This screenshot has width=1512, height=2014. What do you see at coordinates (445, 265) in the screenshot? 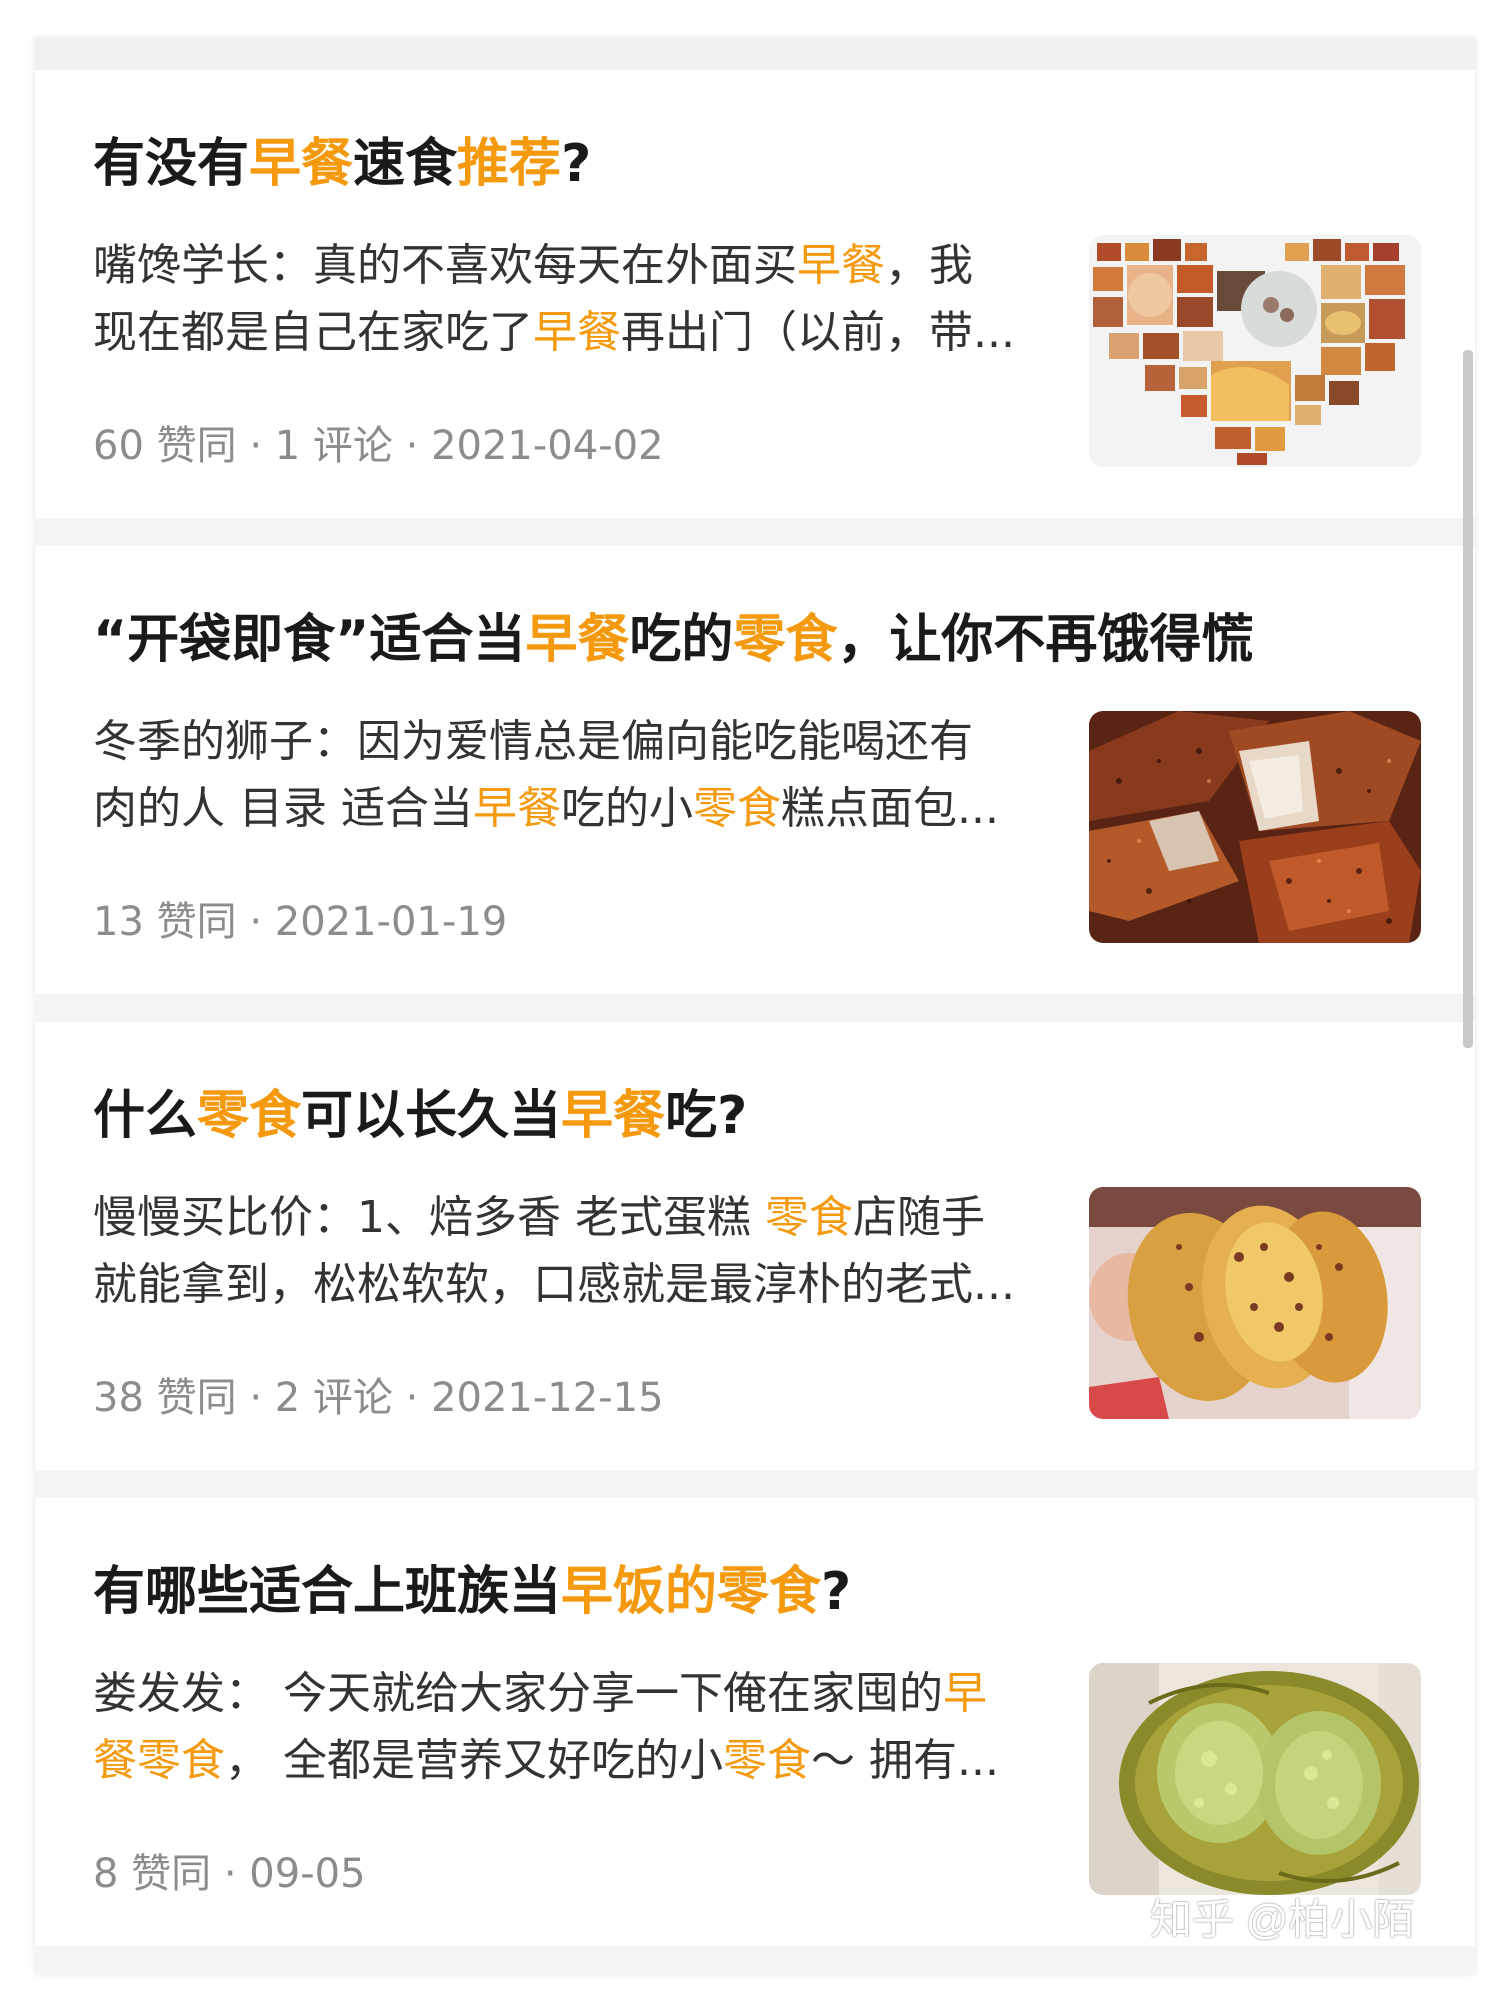
I see `text-segment: 嘴馋学长：真的不喜欢每天在外面买` at bounding box center [445, 265].